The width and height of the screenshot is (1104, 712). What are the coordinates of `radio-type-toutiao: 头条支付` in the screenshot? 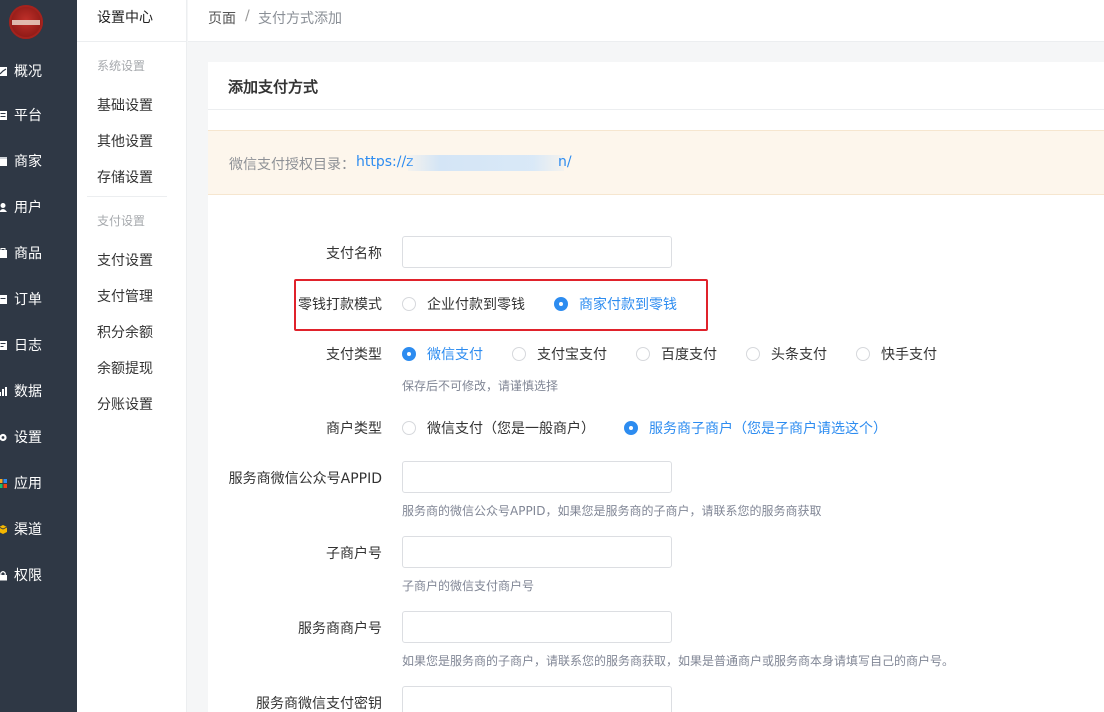 It's located at (786, 354).